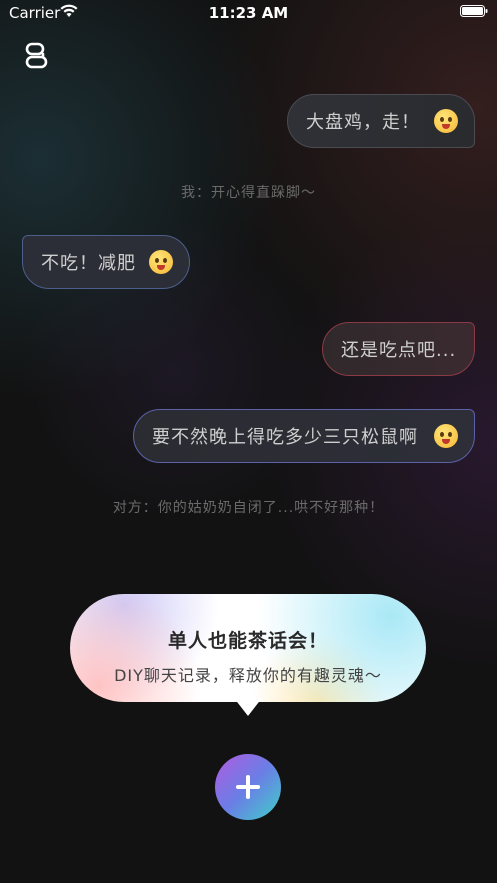 The height and width of the screenshot is (883, 497). What do you see at coordinates (446, 436) in the screenshot?
I see `saluting-face-emoji-icon` at bounding box center [446, 436].